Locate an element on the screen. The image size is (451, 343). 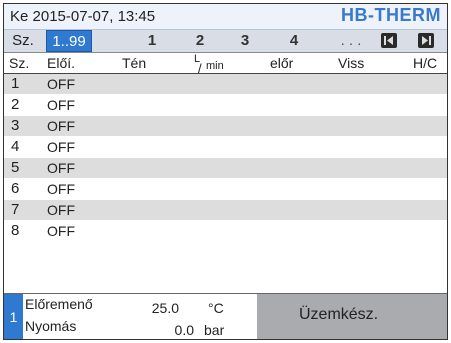
brand-logo: HB-THERM is located at coordinates (391, 15).